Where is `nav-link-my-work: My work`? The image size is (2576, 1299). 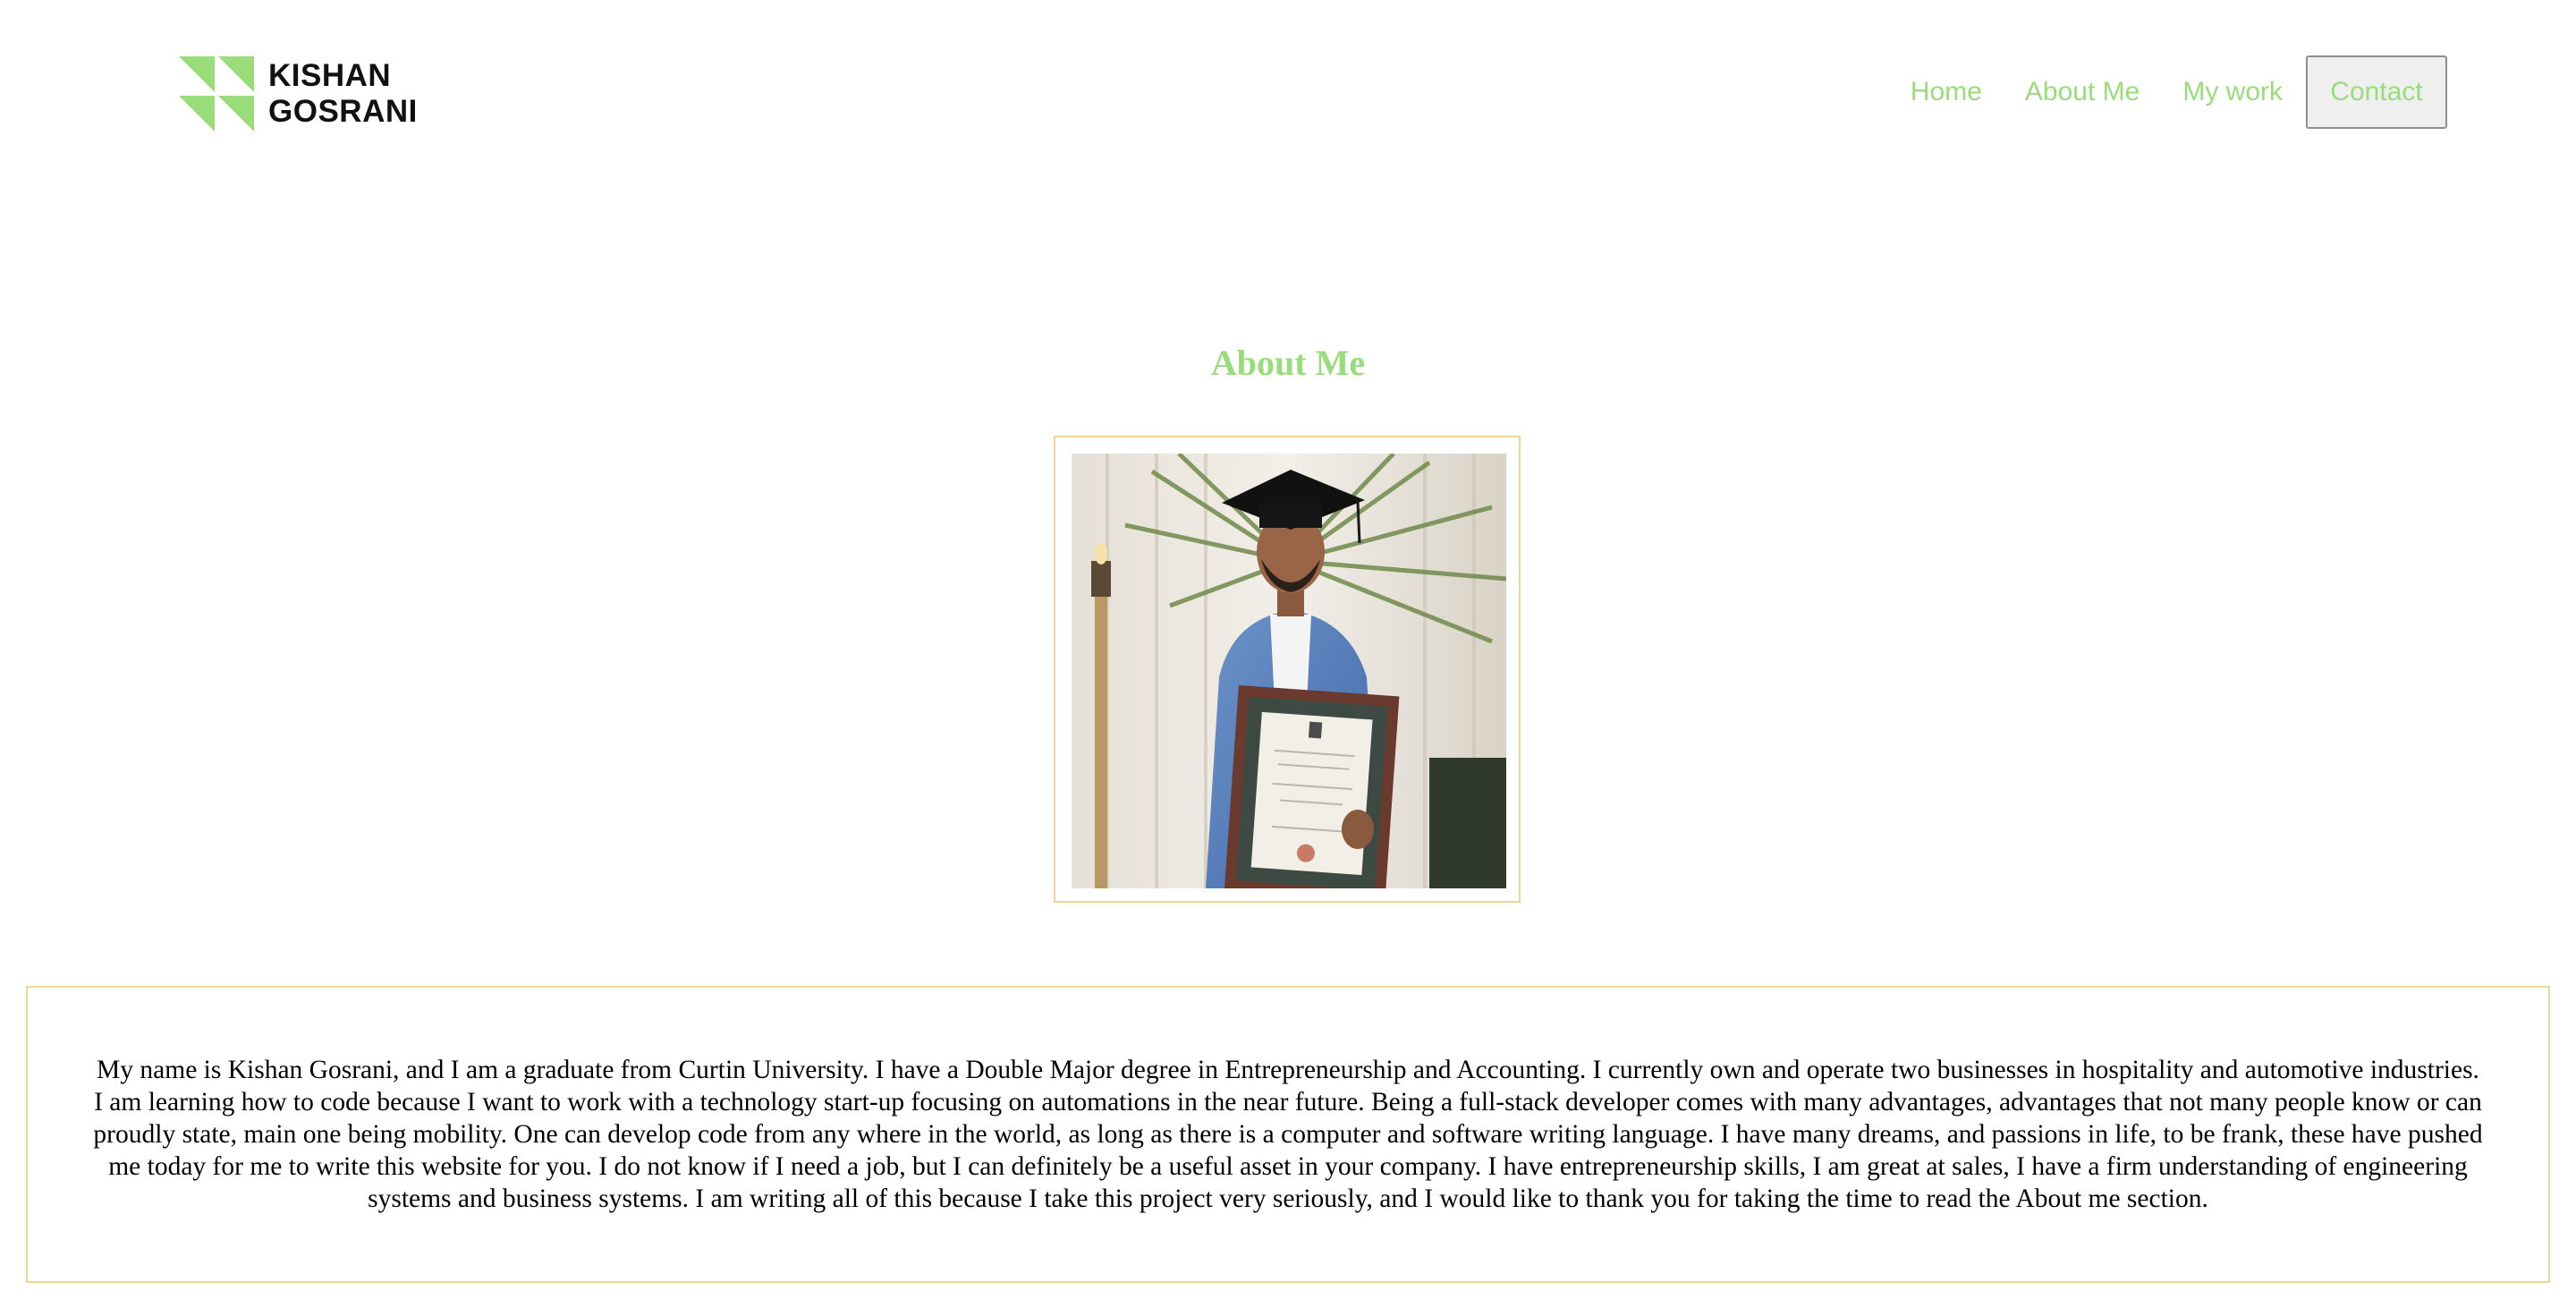 nav-link-my-work: My work is located at coordinates (2232, 92).